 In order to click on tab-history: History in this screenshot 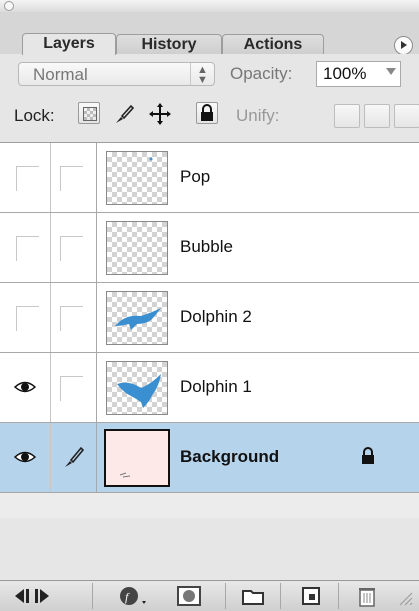, I will do `click(169, 44)`.